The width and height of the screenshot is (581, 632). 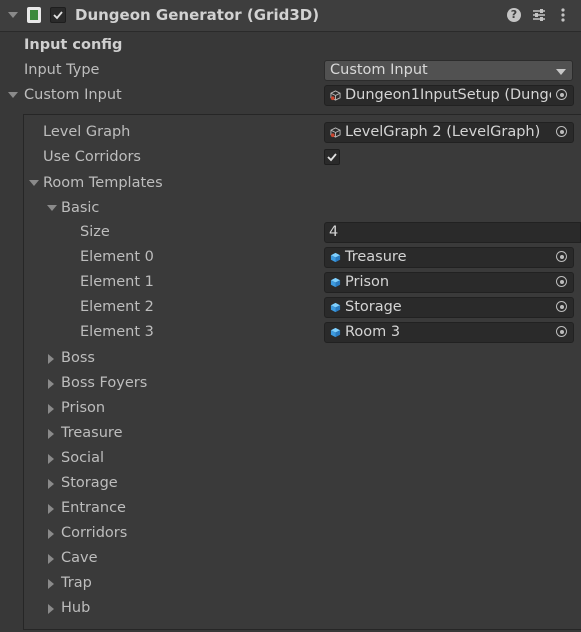 I want to click on kebab-menu-icon, so click(x=563, y=17).